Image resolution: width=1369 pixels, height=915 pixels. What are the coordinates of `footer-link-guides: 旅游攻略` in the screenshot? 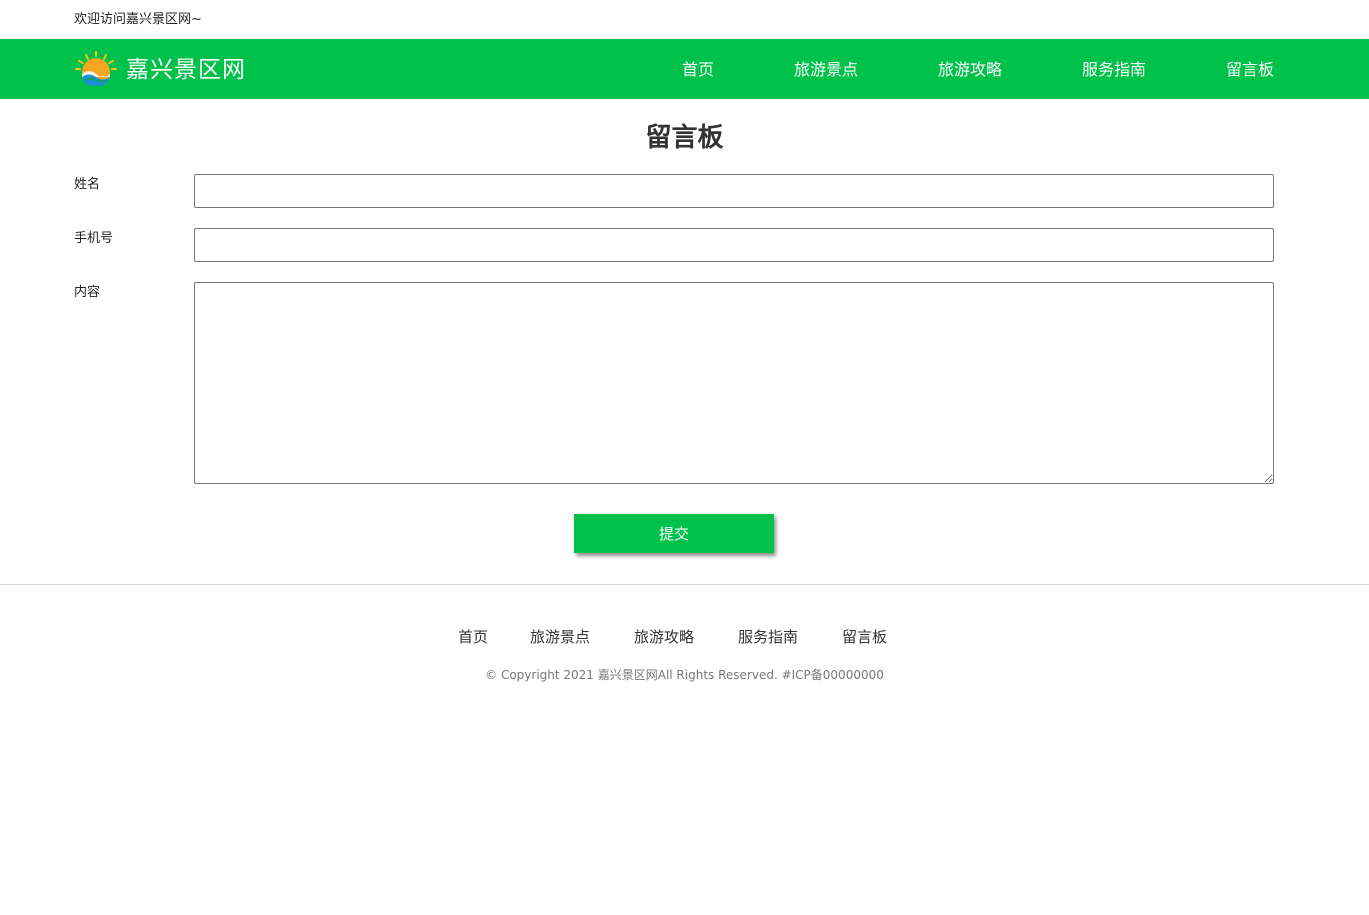 It's located at (664, 637).